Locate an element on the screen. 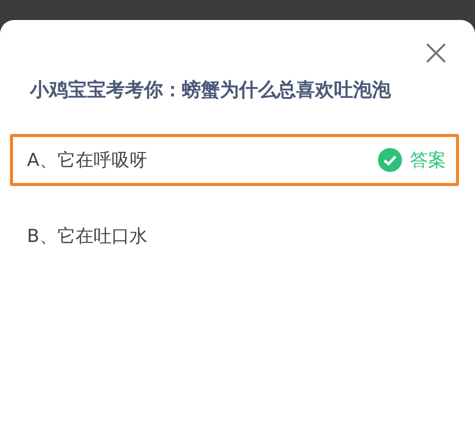 This screenshot has width=475, height=424. answer-option: A、它在呼吸呀 答案 is located at coordinates (234, 160).